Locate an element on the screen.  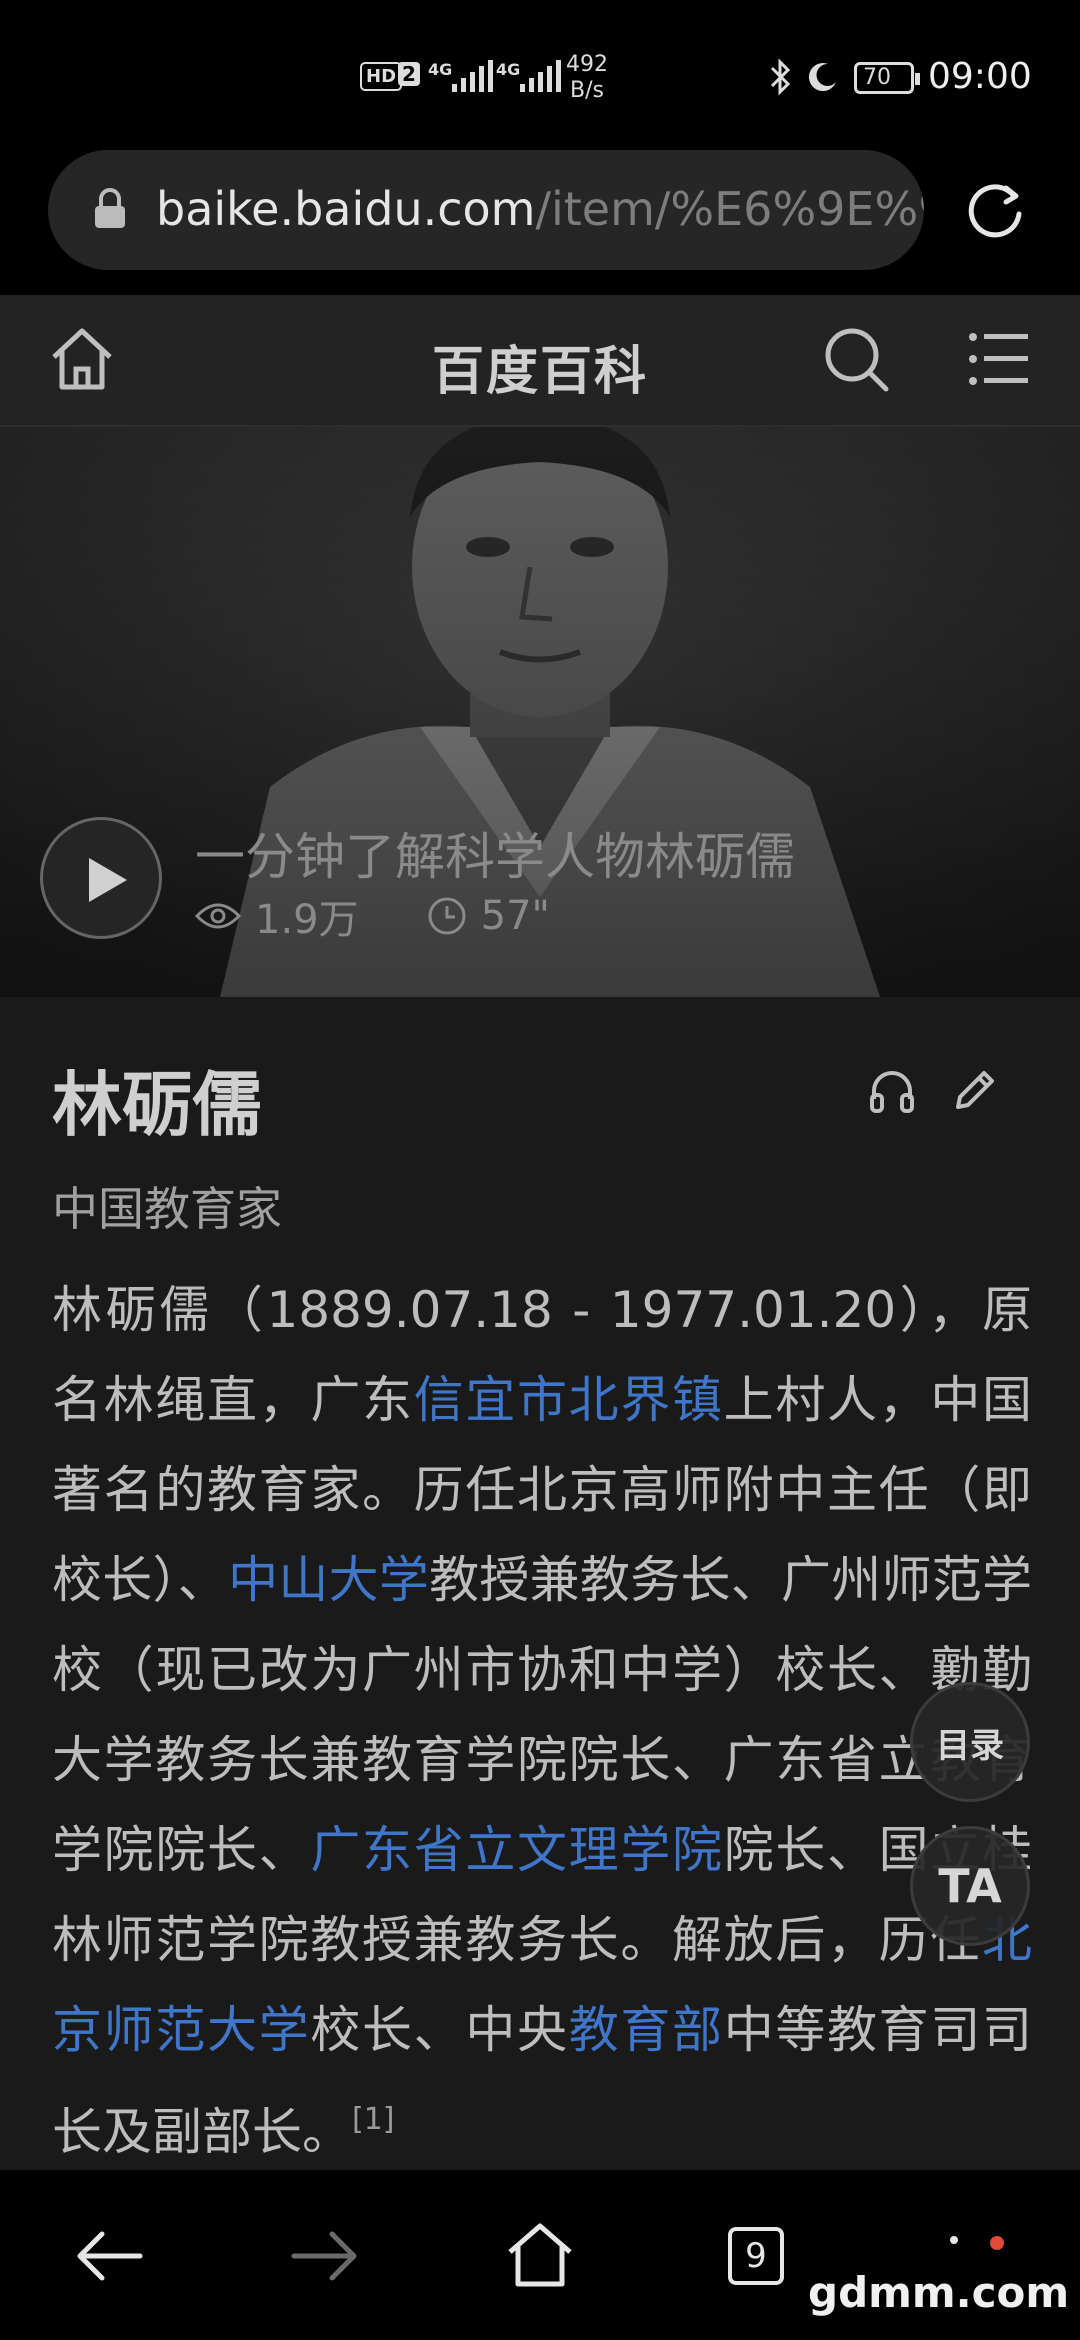
summary-link: 广东省立文理学院 is located at coordinates (516, 1850).